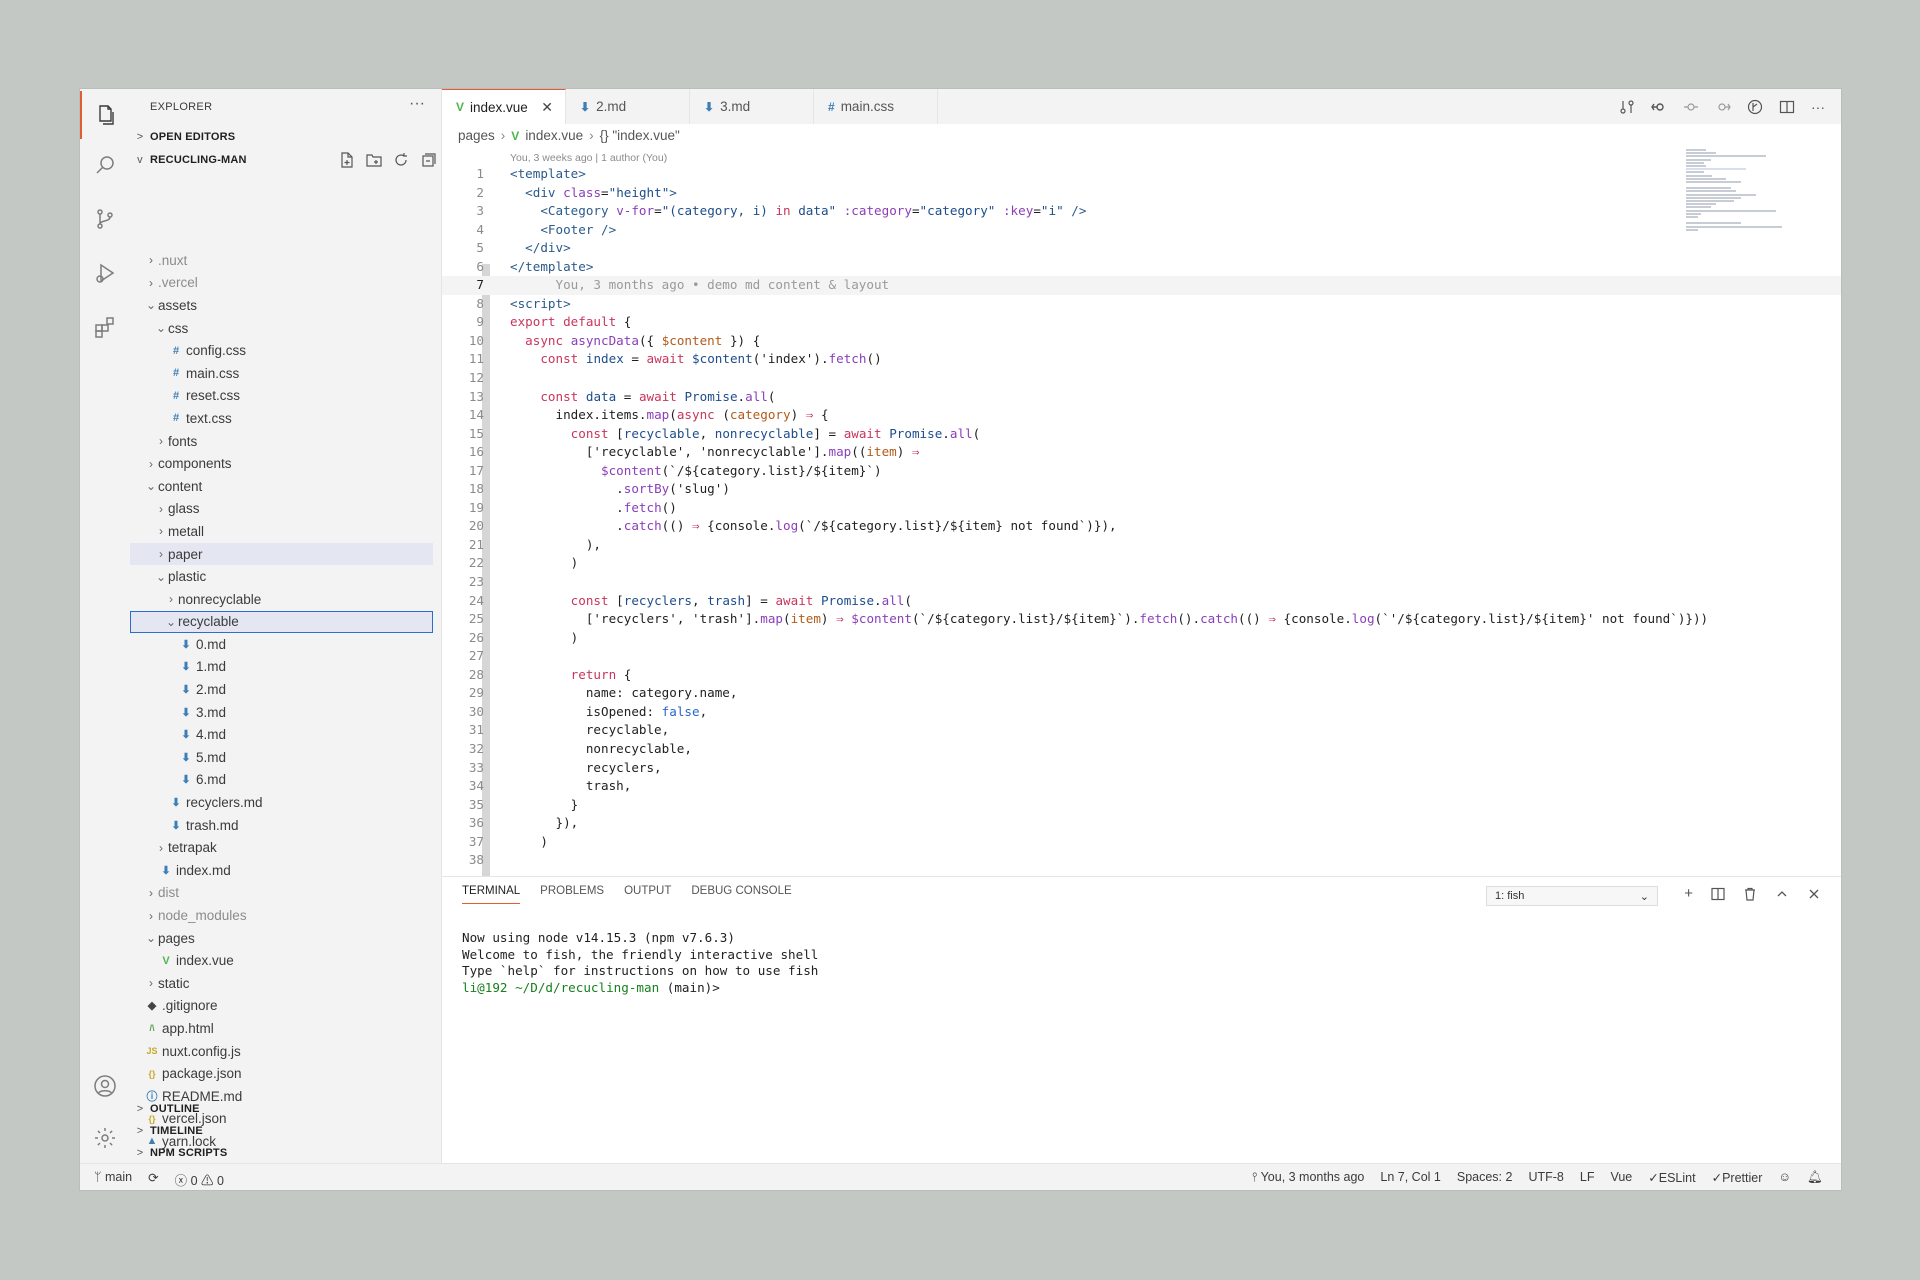 The width and height of the screenshot is (1920, 1280). Describe the element at coordinates (281, 757) in the screenshot. I see `tree-item: ⬇ 5.md` at that location.